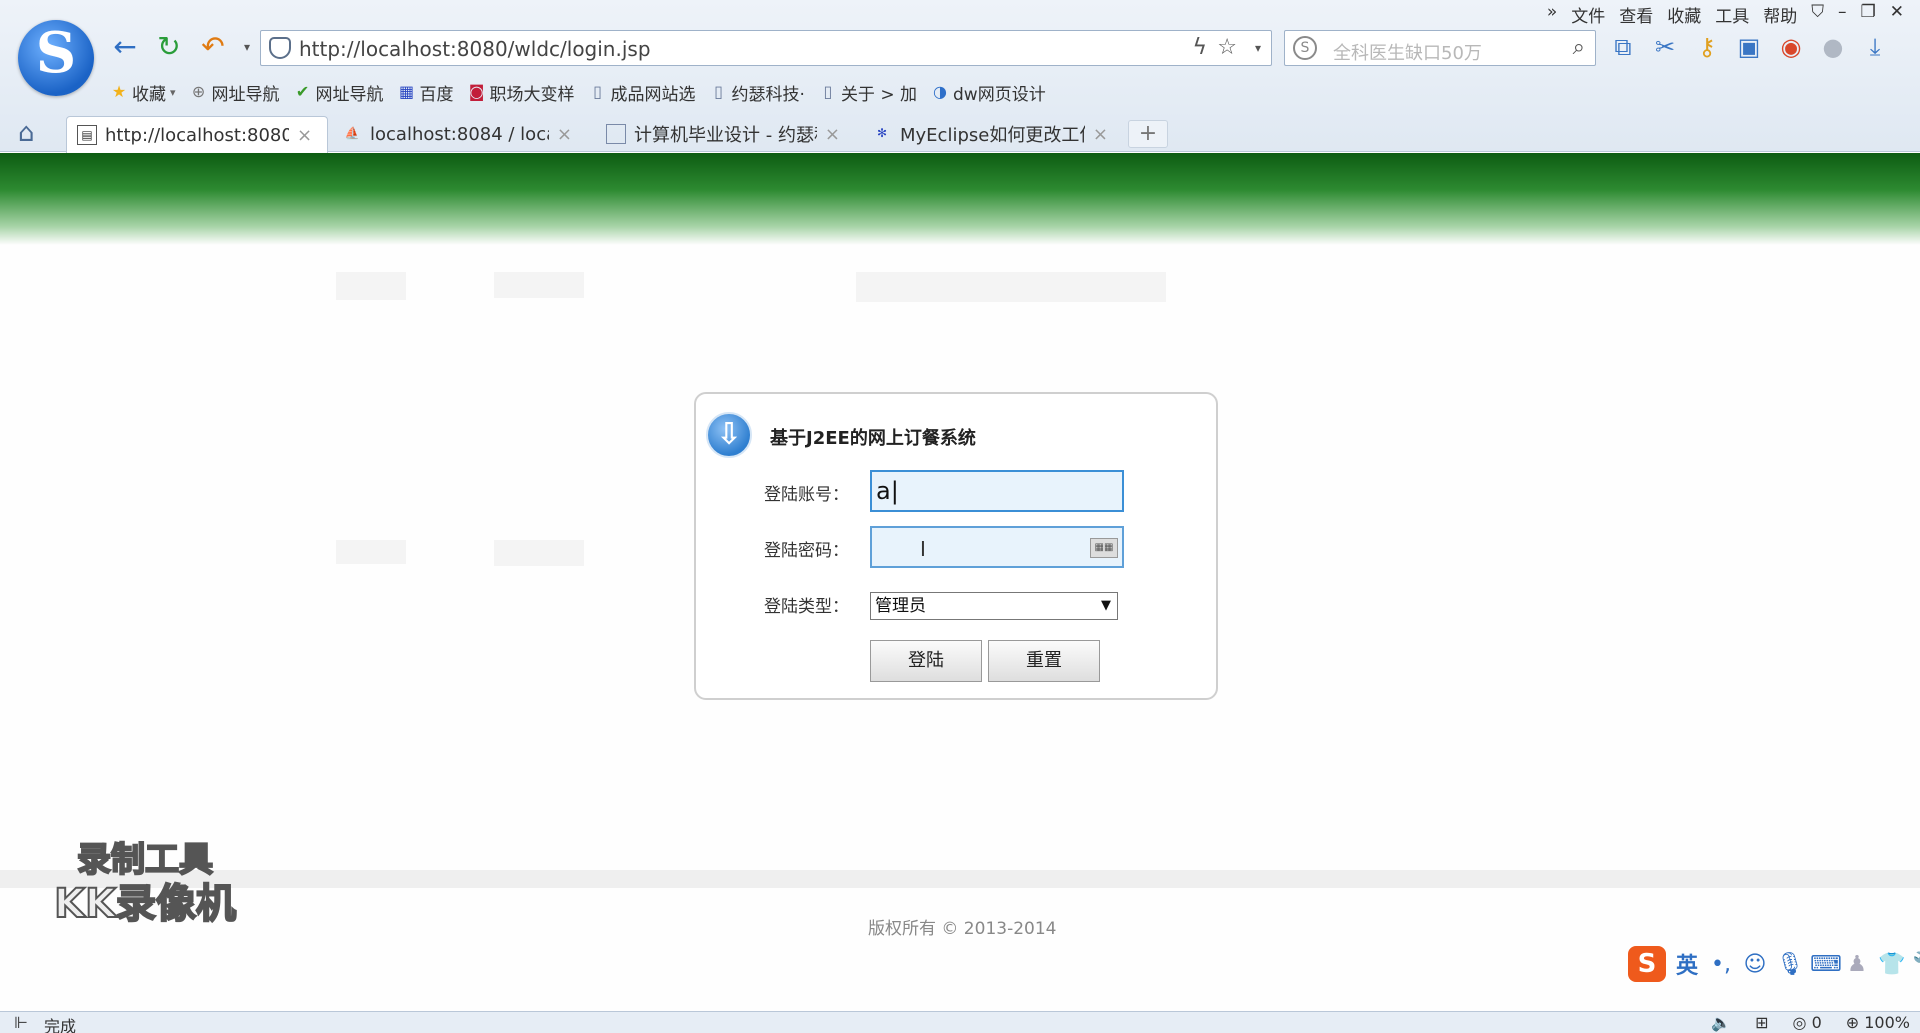 This screenshot has height=1033, width=1920. What do you see at coordinates (806, 607) in the screenshot?
I see `login-type-label: 登陆类型：` at bounding box center [806, 607].